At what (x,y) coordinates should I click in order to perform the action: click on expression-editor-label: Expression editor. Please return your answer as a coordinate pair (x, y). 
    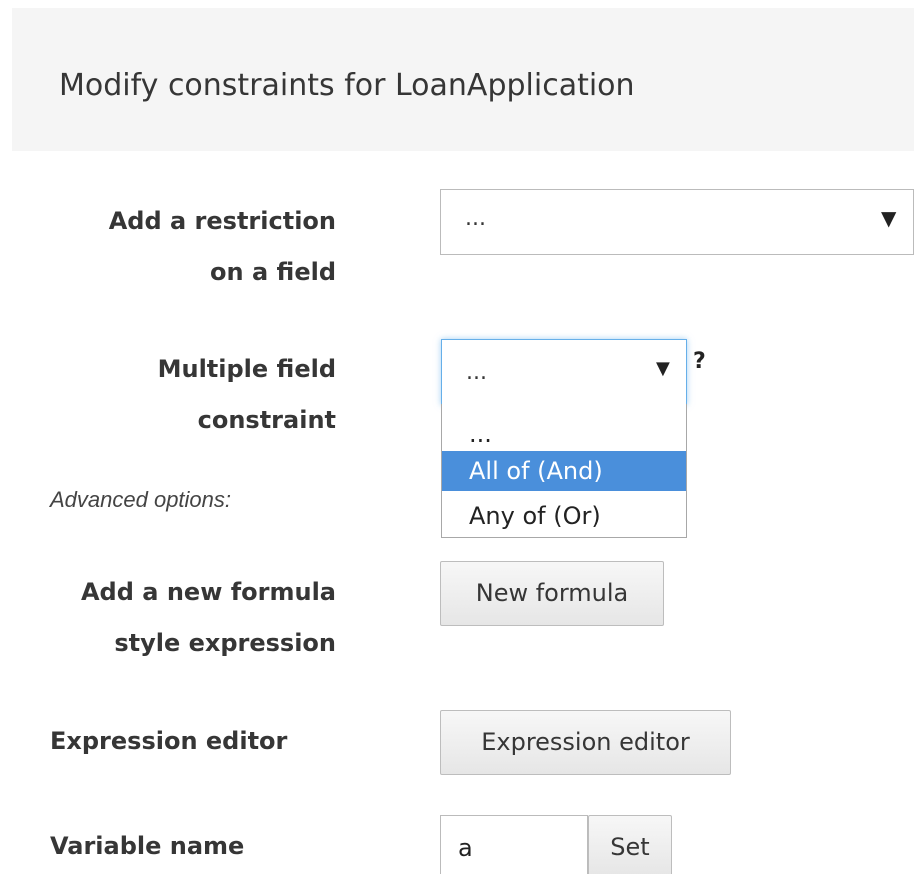
    Looking at the image, I should click on (169, 741).